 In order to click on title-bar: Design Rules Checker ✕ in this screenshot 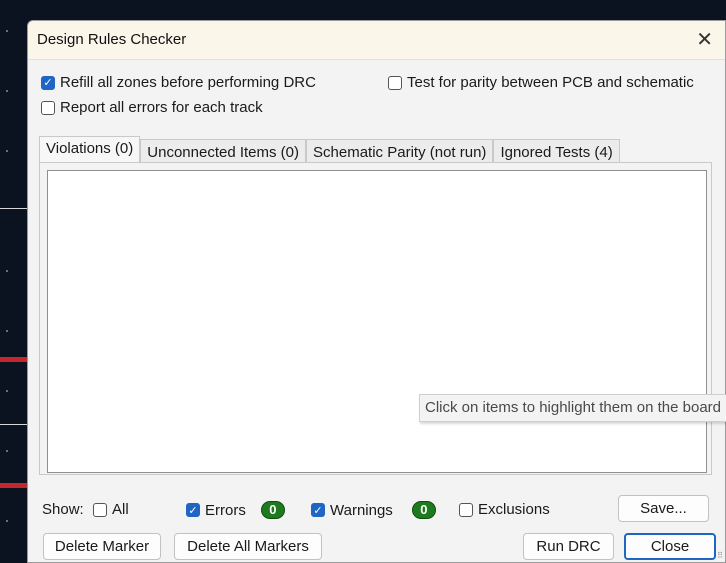, I will do `click(376, 40)`.